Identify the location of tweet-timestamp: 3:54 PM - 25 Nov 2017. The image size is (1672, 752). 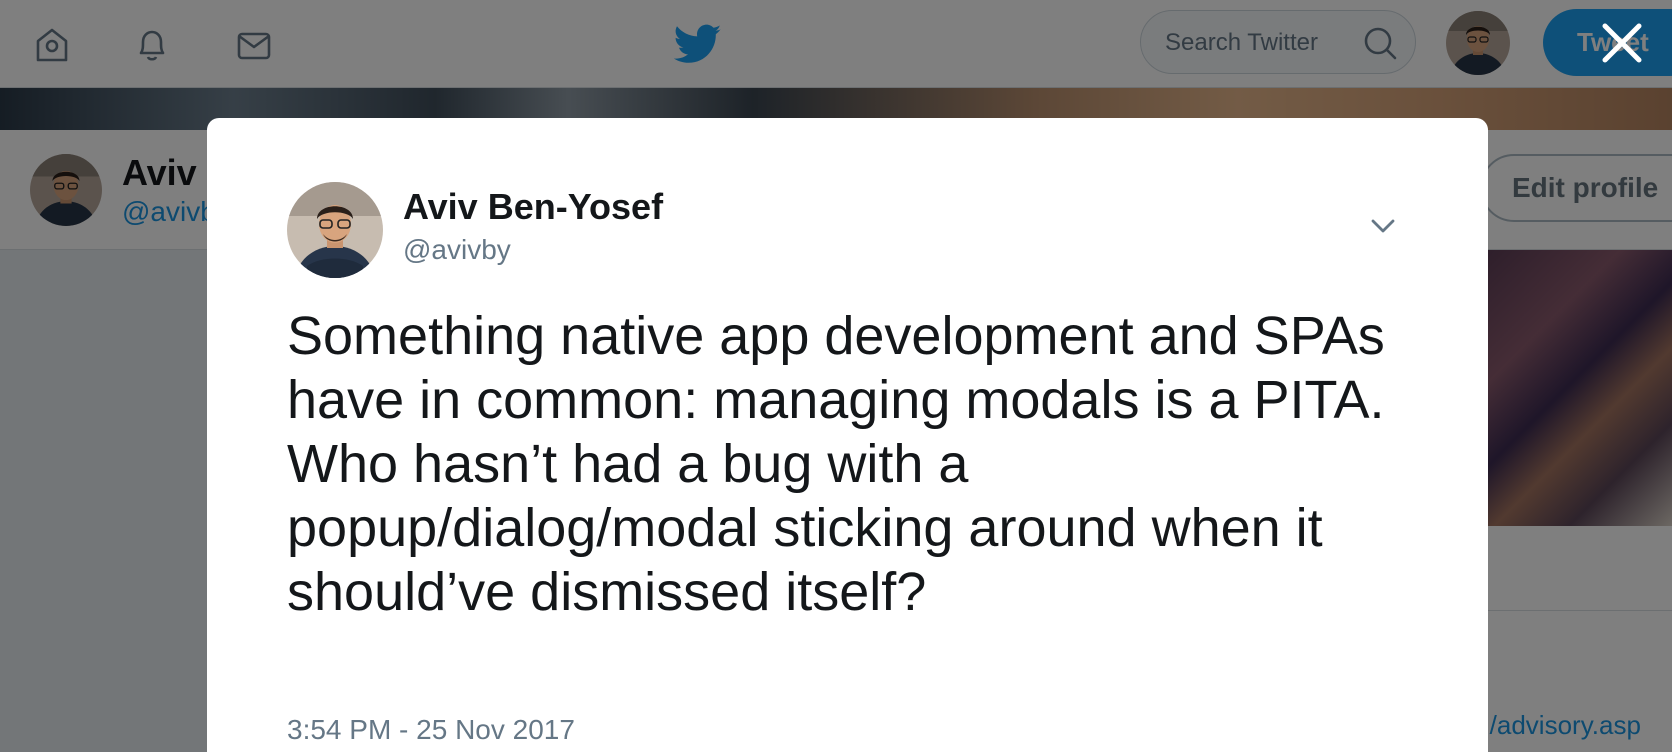
(431, 730).